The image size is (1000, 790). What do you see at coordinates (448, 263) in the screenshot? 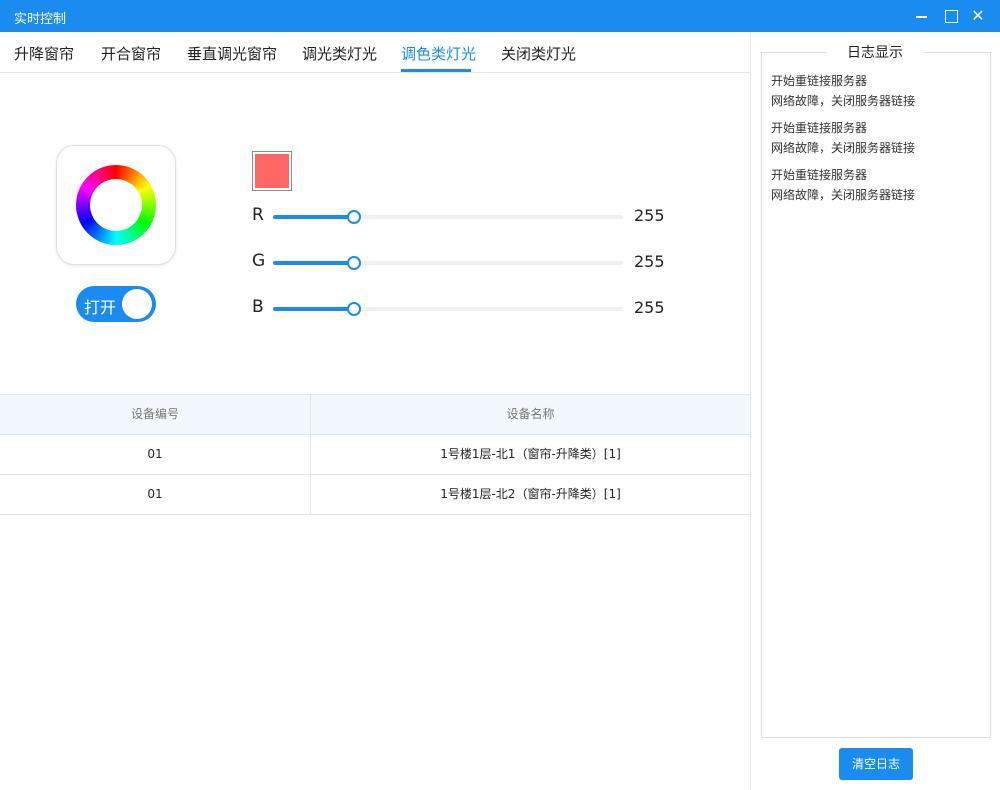
I see `slider-track-green` at bounding box center [448, 263].